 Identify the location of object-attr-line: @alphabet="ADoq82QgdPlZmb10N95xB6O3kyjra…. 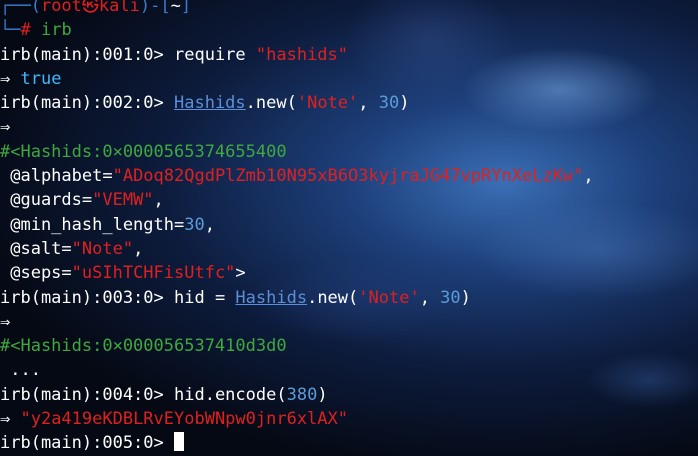
(349, 176).